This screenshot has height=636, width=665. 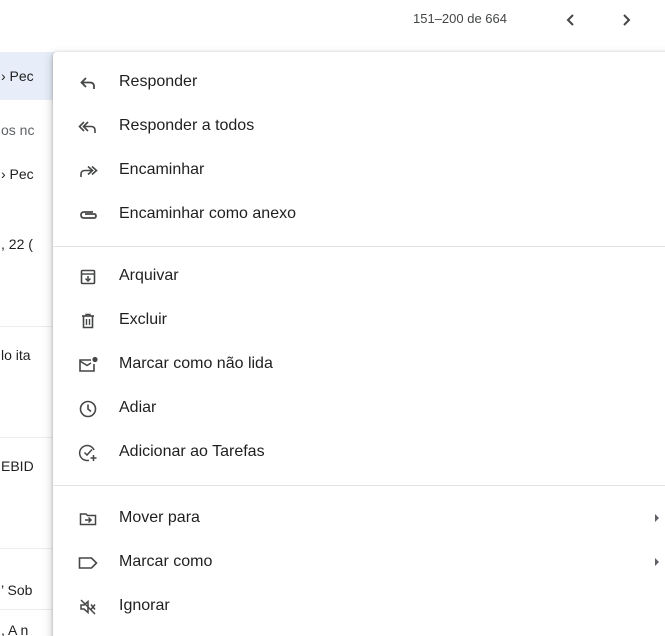 I want to click on previous-page-button, so click(x=571, y=20).